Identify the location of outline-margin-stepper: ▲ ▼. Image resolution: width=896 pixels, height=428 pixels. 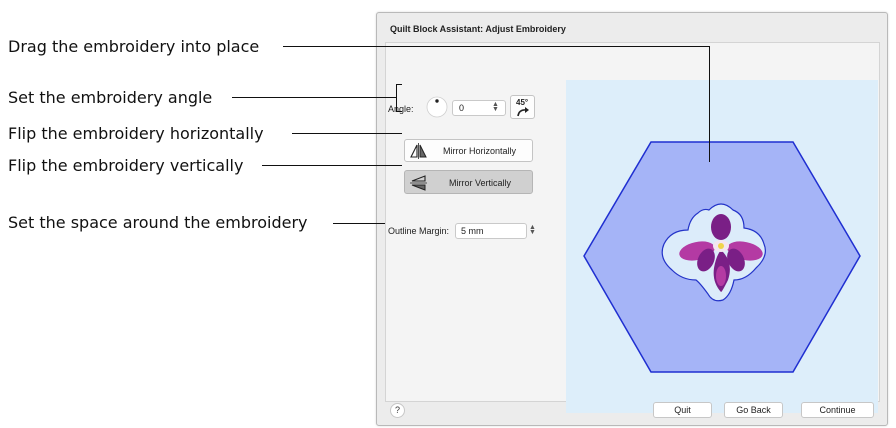
(532, 230).